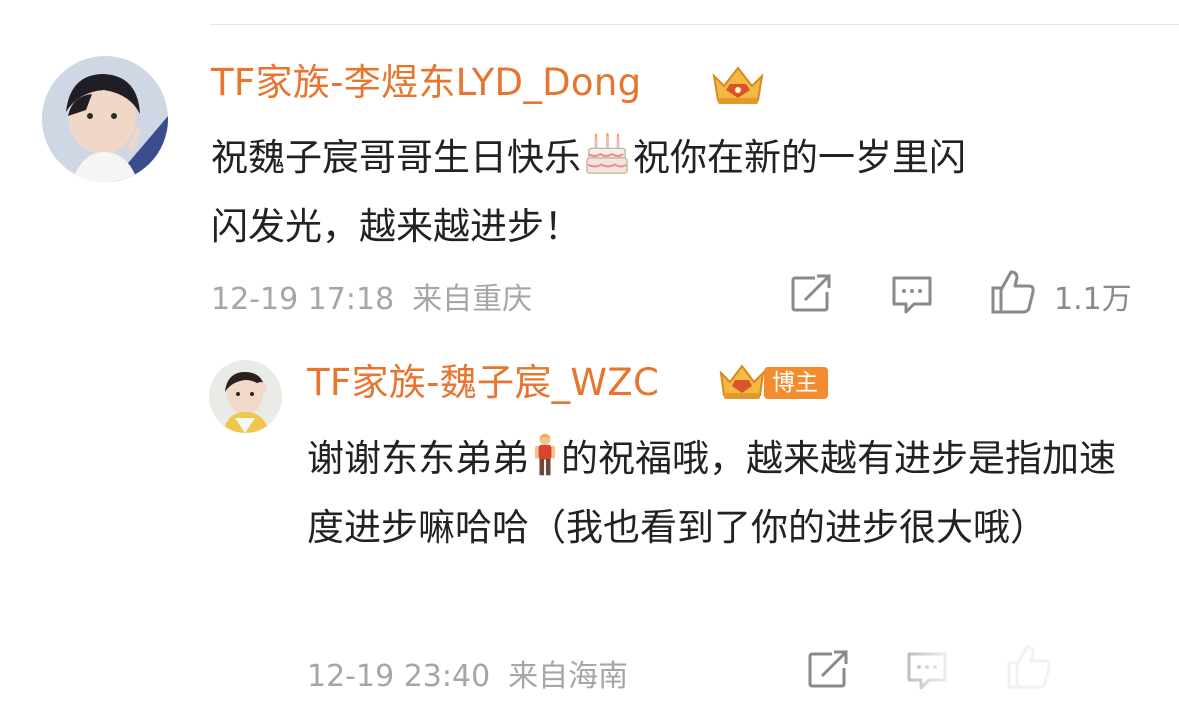 This screenshot has width=1179, height=702. I want to click on commenter-name: TF家族-李煜东LYD_Dong, so click(426, 82).